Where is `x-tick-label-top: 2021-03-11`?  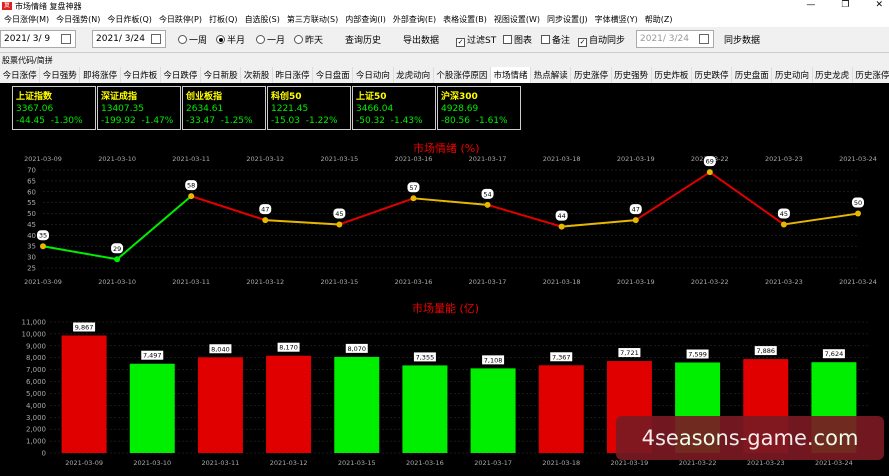
x-tick-label-top: 2021-03-11 is located at coordinates (191, 159).